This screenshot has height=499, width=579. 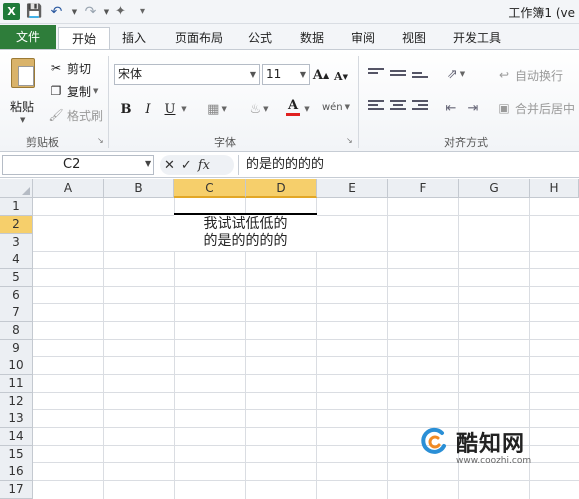 What do you see at coordinates (186, 165) in the screenshot?
I see `enter-icon: ✓` at bounding box center [186, 165].